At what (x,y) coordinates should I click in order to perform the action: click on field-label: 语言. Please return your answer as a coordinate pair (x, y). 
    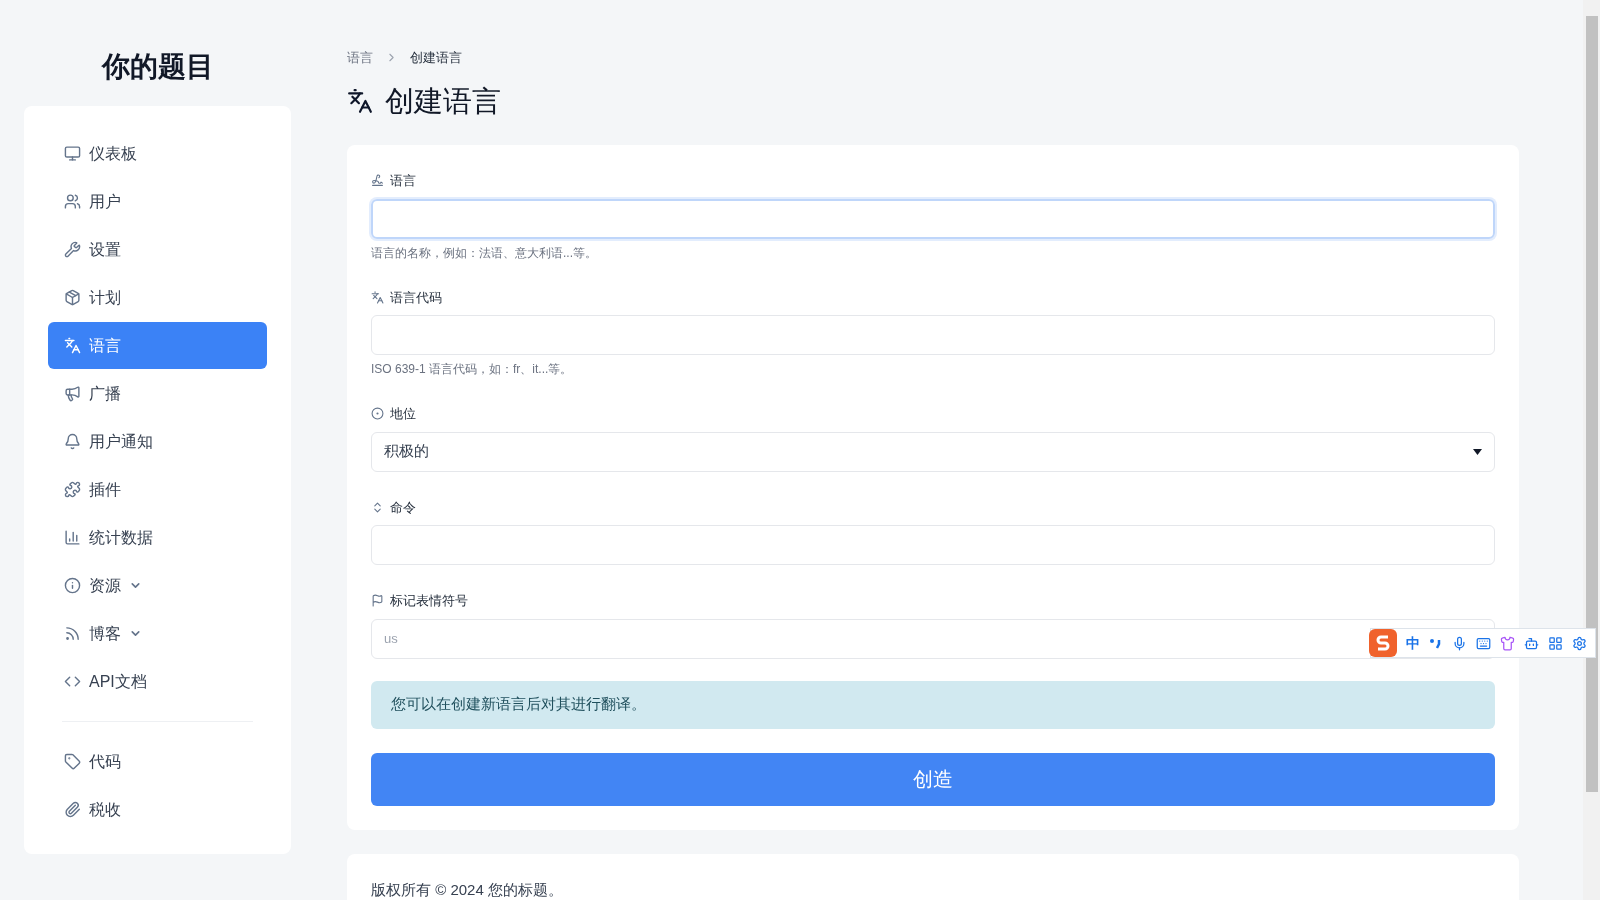
    Looking at the image, I should click on (403, 181).